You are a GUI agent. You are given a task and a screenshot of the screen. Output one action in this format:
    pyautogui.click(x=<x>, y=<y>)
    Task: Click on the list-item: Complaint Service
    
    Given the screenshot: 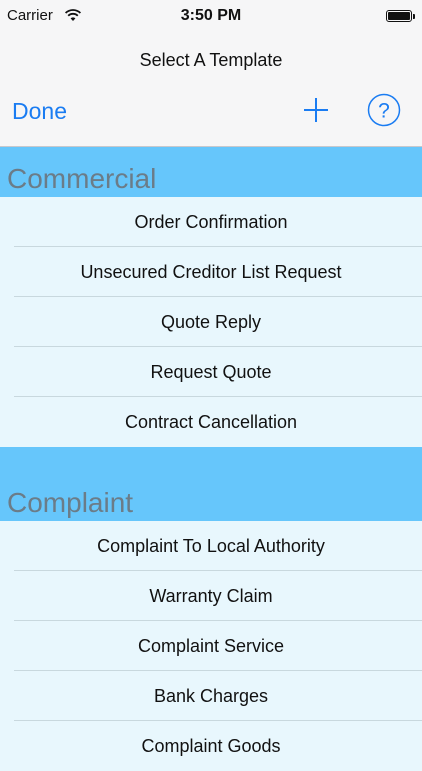 What is the action you would take?
    pyautogui.click(x=211, y=646)
    